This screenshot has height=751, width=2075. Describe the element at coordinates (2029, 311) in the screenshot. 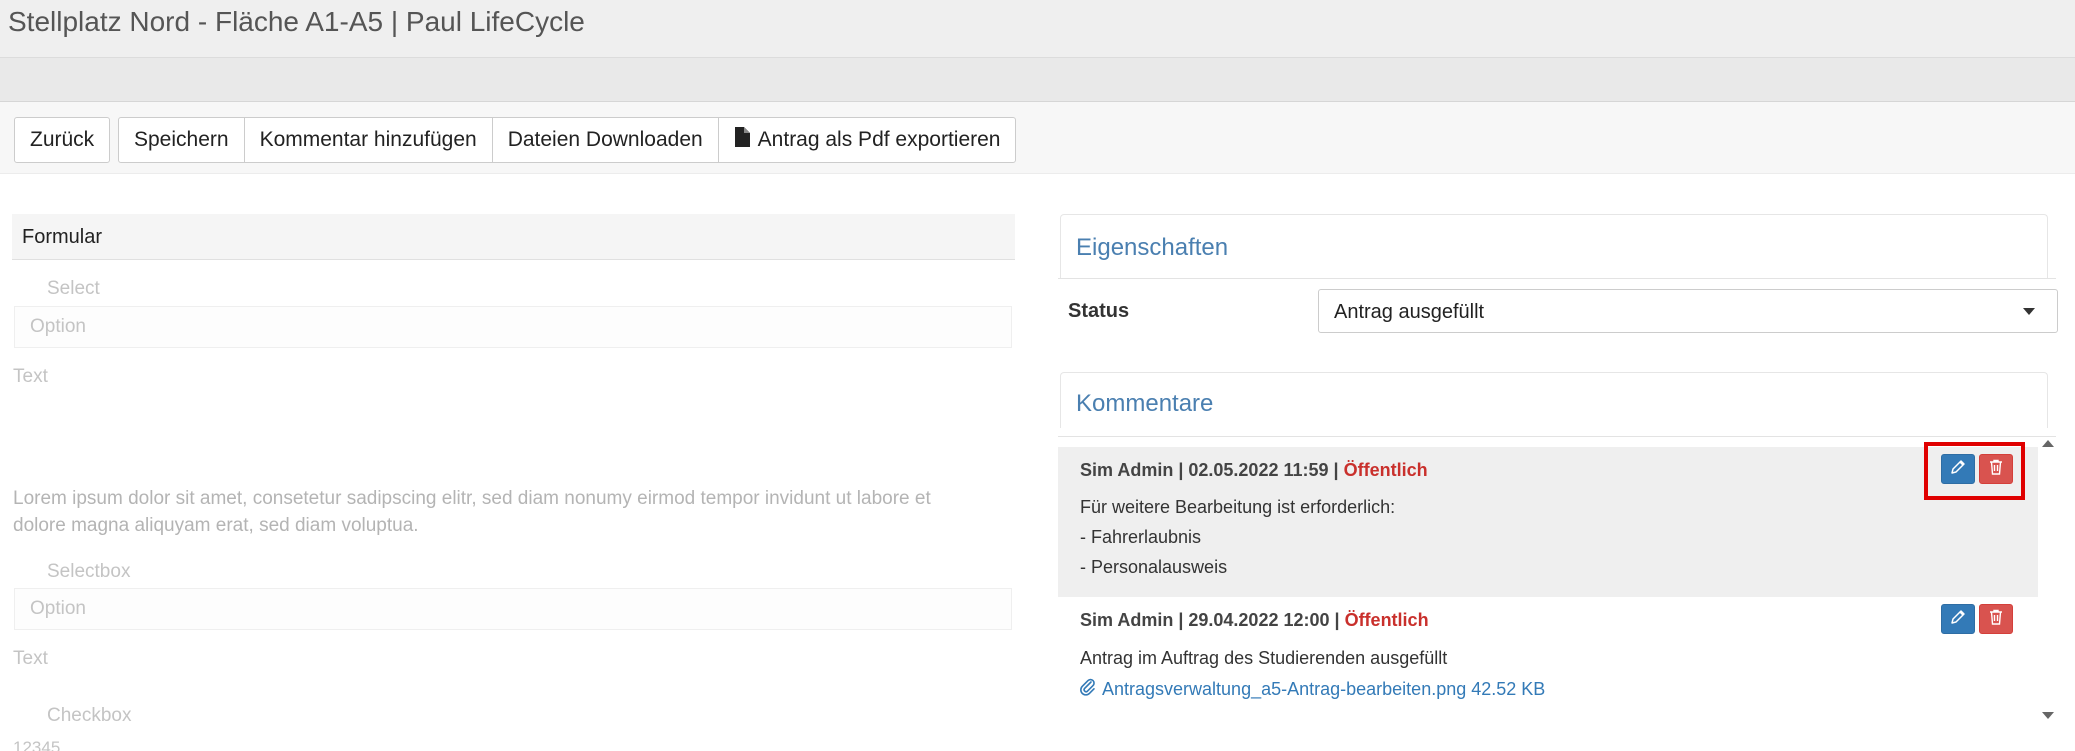

I see `caret-down-icon` at that location.